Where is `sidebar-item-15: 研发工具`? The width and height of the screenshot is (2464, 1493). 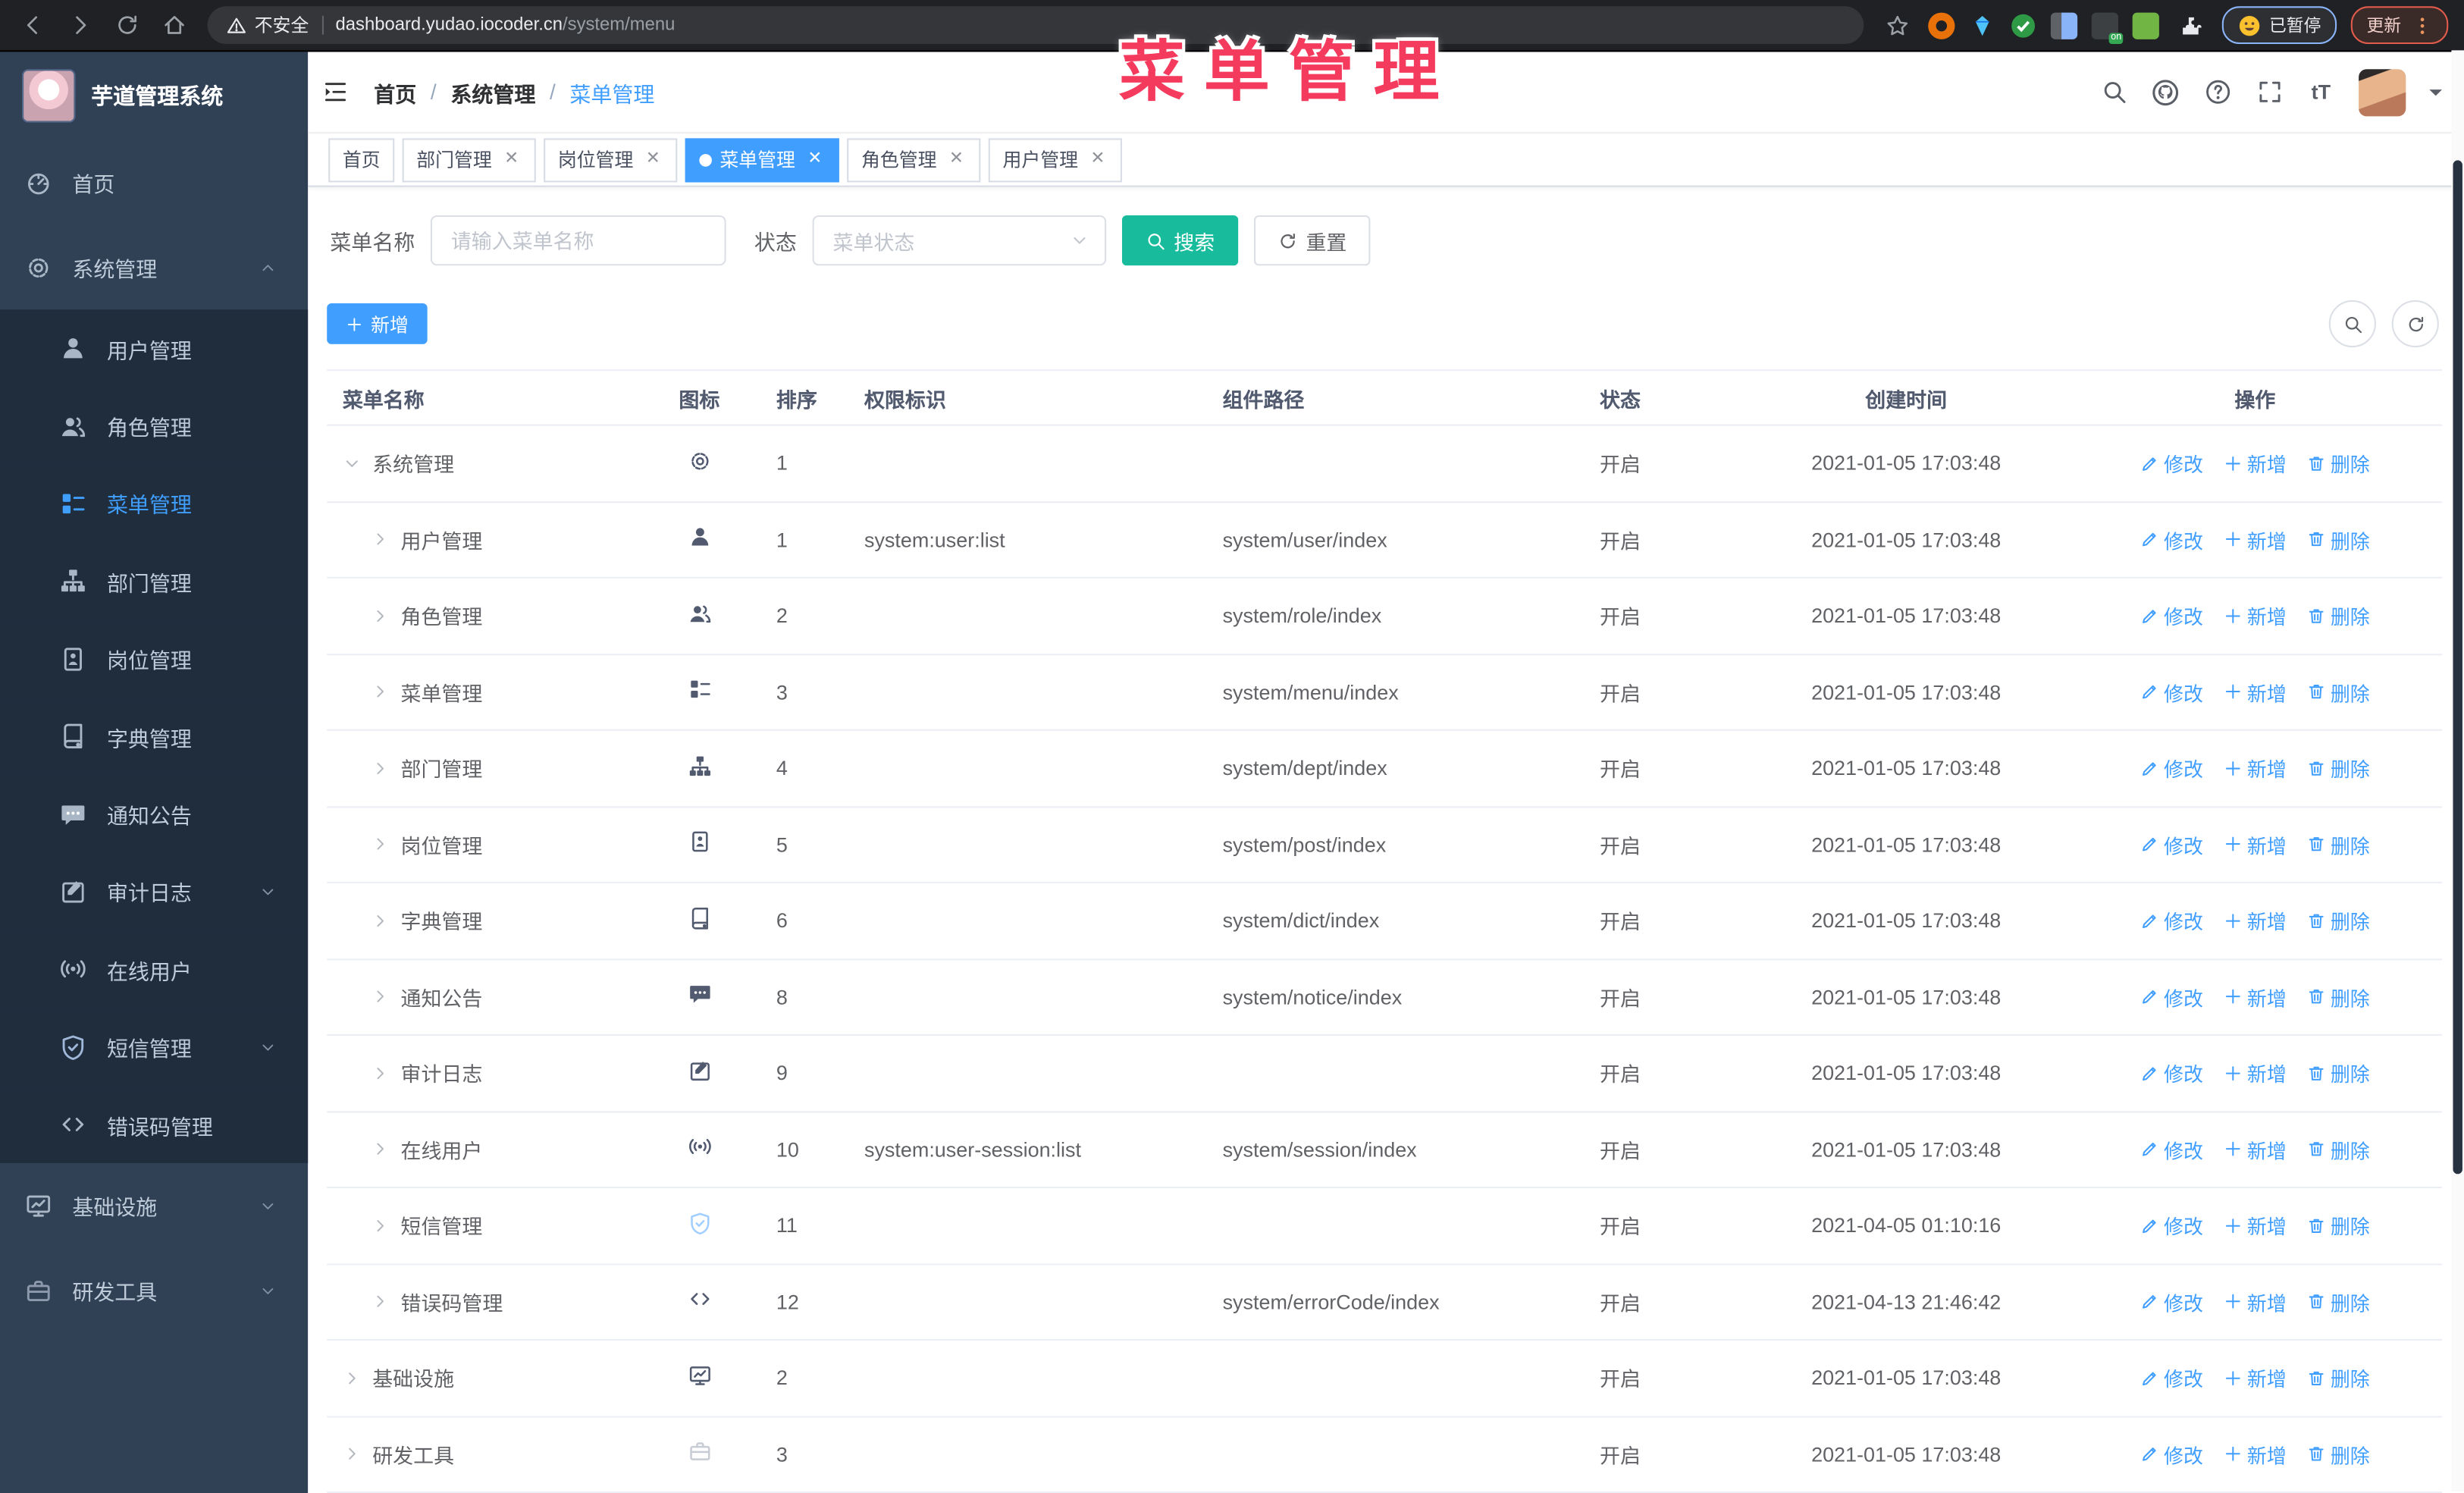
sidebar-item-15: 研发工具 is located at coordinates (154, 1290).